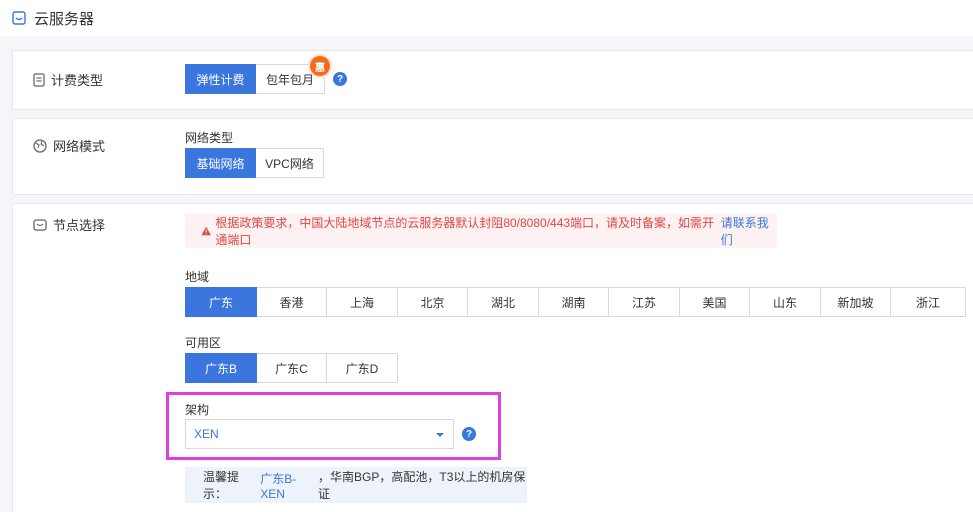 The height and width of the screenshot is (512, 973). Describe the element at coordinates (362, 368) in the screenshot. I see `zone-guangdong-d: 广东D` at that location.